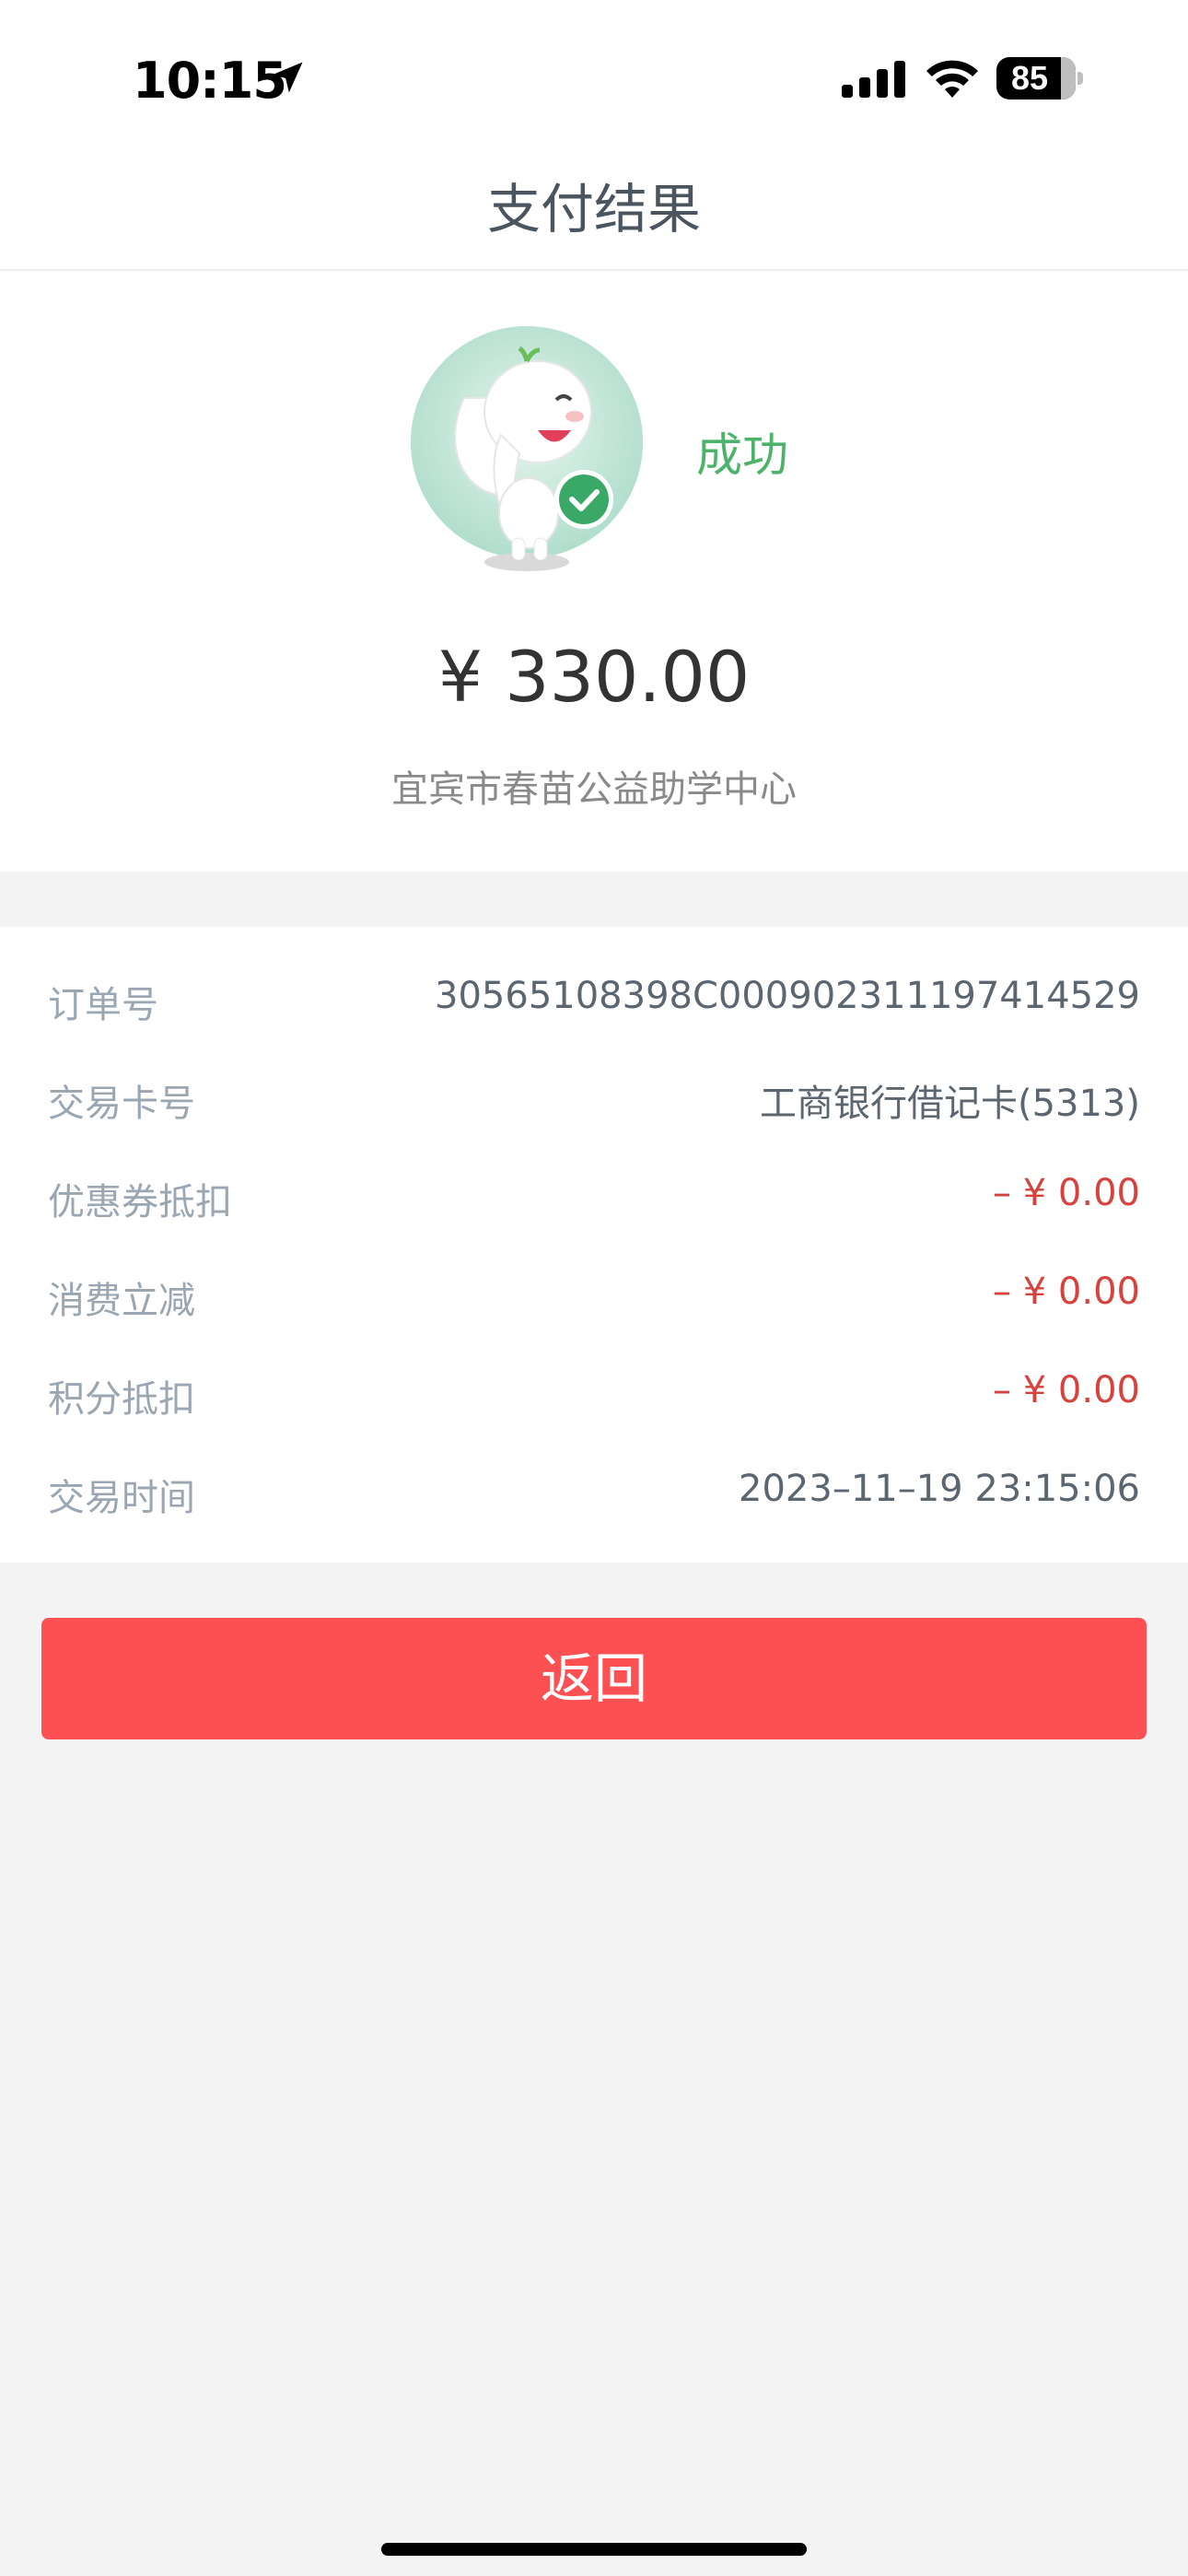 Image resolution: width=1188 pixels, height=2576 pixels. What do you see at coordinates (593, 209) in the screenshot?
I see `page-title: 支付结果` at bounding box center [593, 209].